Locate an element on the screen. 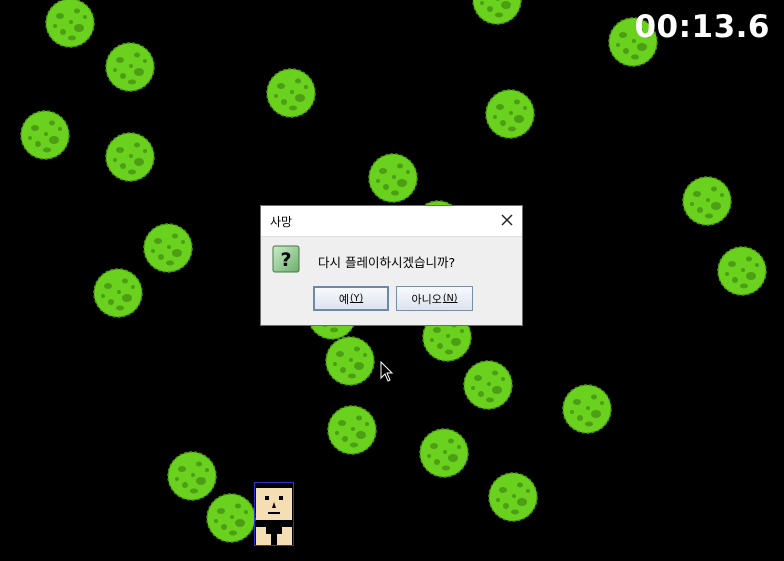  player-character is located at coordinates (274, 514).